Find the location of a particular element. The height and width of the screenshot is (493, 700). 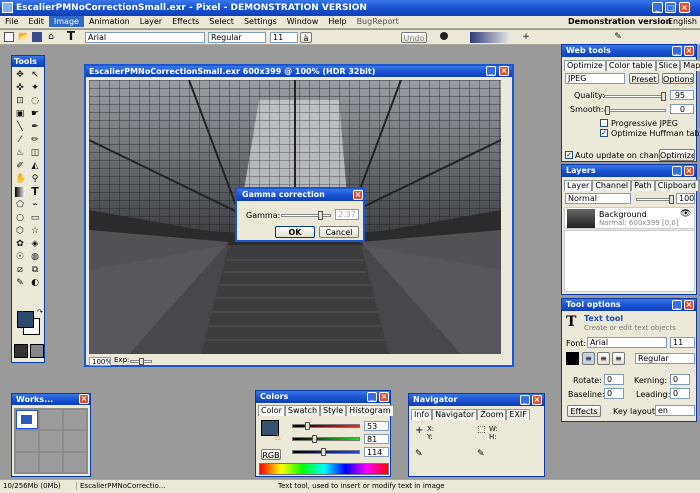

polygon-tool-icon: ⬡ is located at coordinates (20, 231).